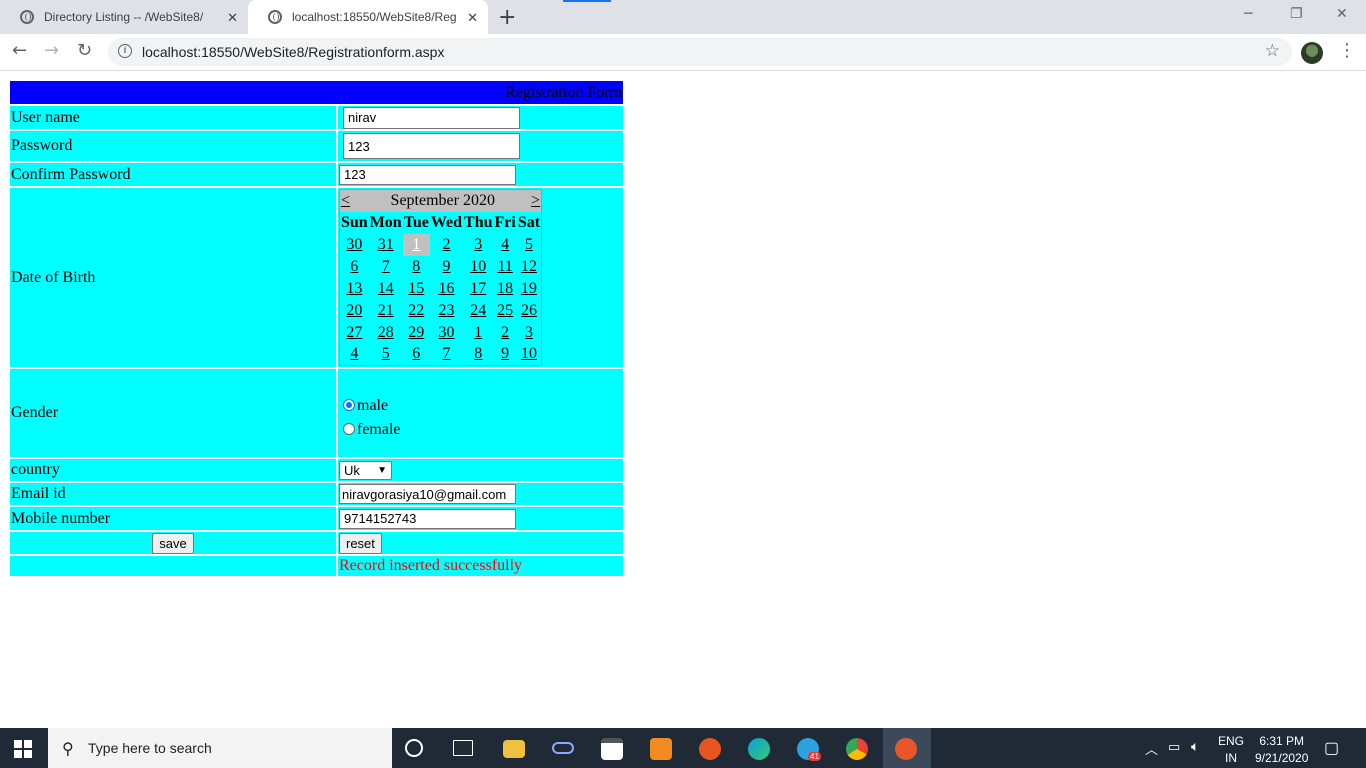 Image resolution: width=1366 pixels, height=768 pixels. I want to click on calendar-day-link: 28, so click(386, 332).